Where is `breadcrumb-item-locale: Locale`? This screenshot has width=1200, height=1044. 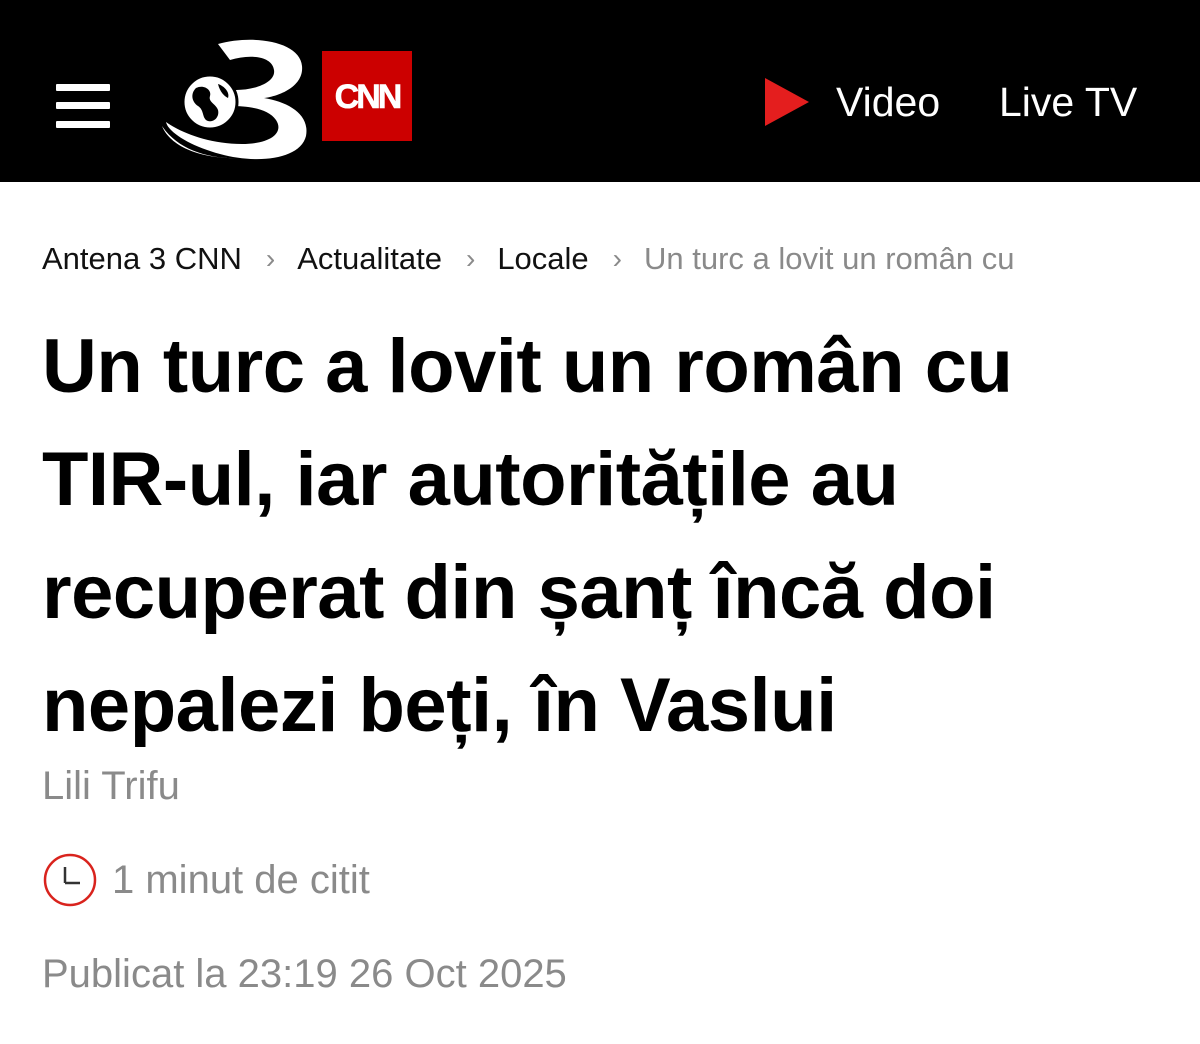 breadcrumb-item-locale: Locale is located at coordinates (542, 259).